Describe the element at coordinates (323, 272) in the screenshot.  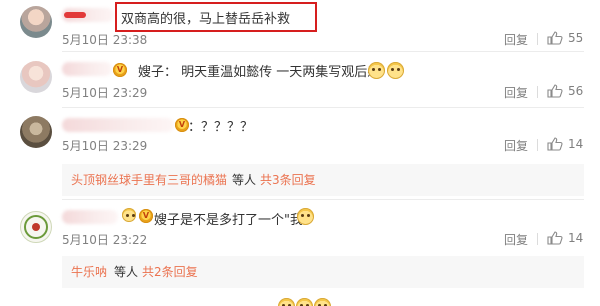
I see `subreply-summary: 牛乐呐 等人 共2条回复` at that location.